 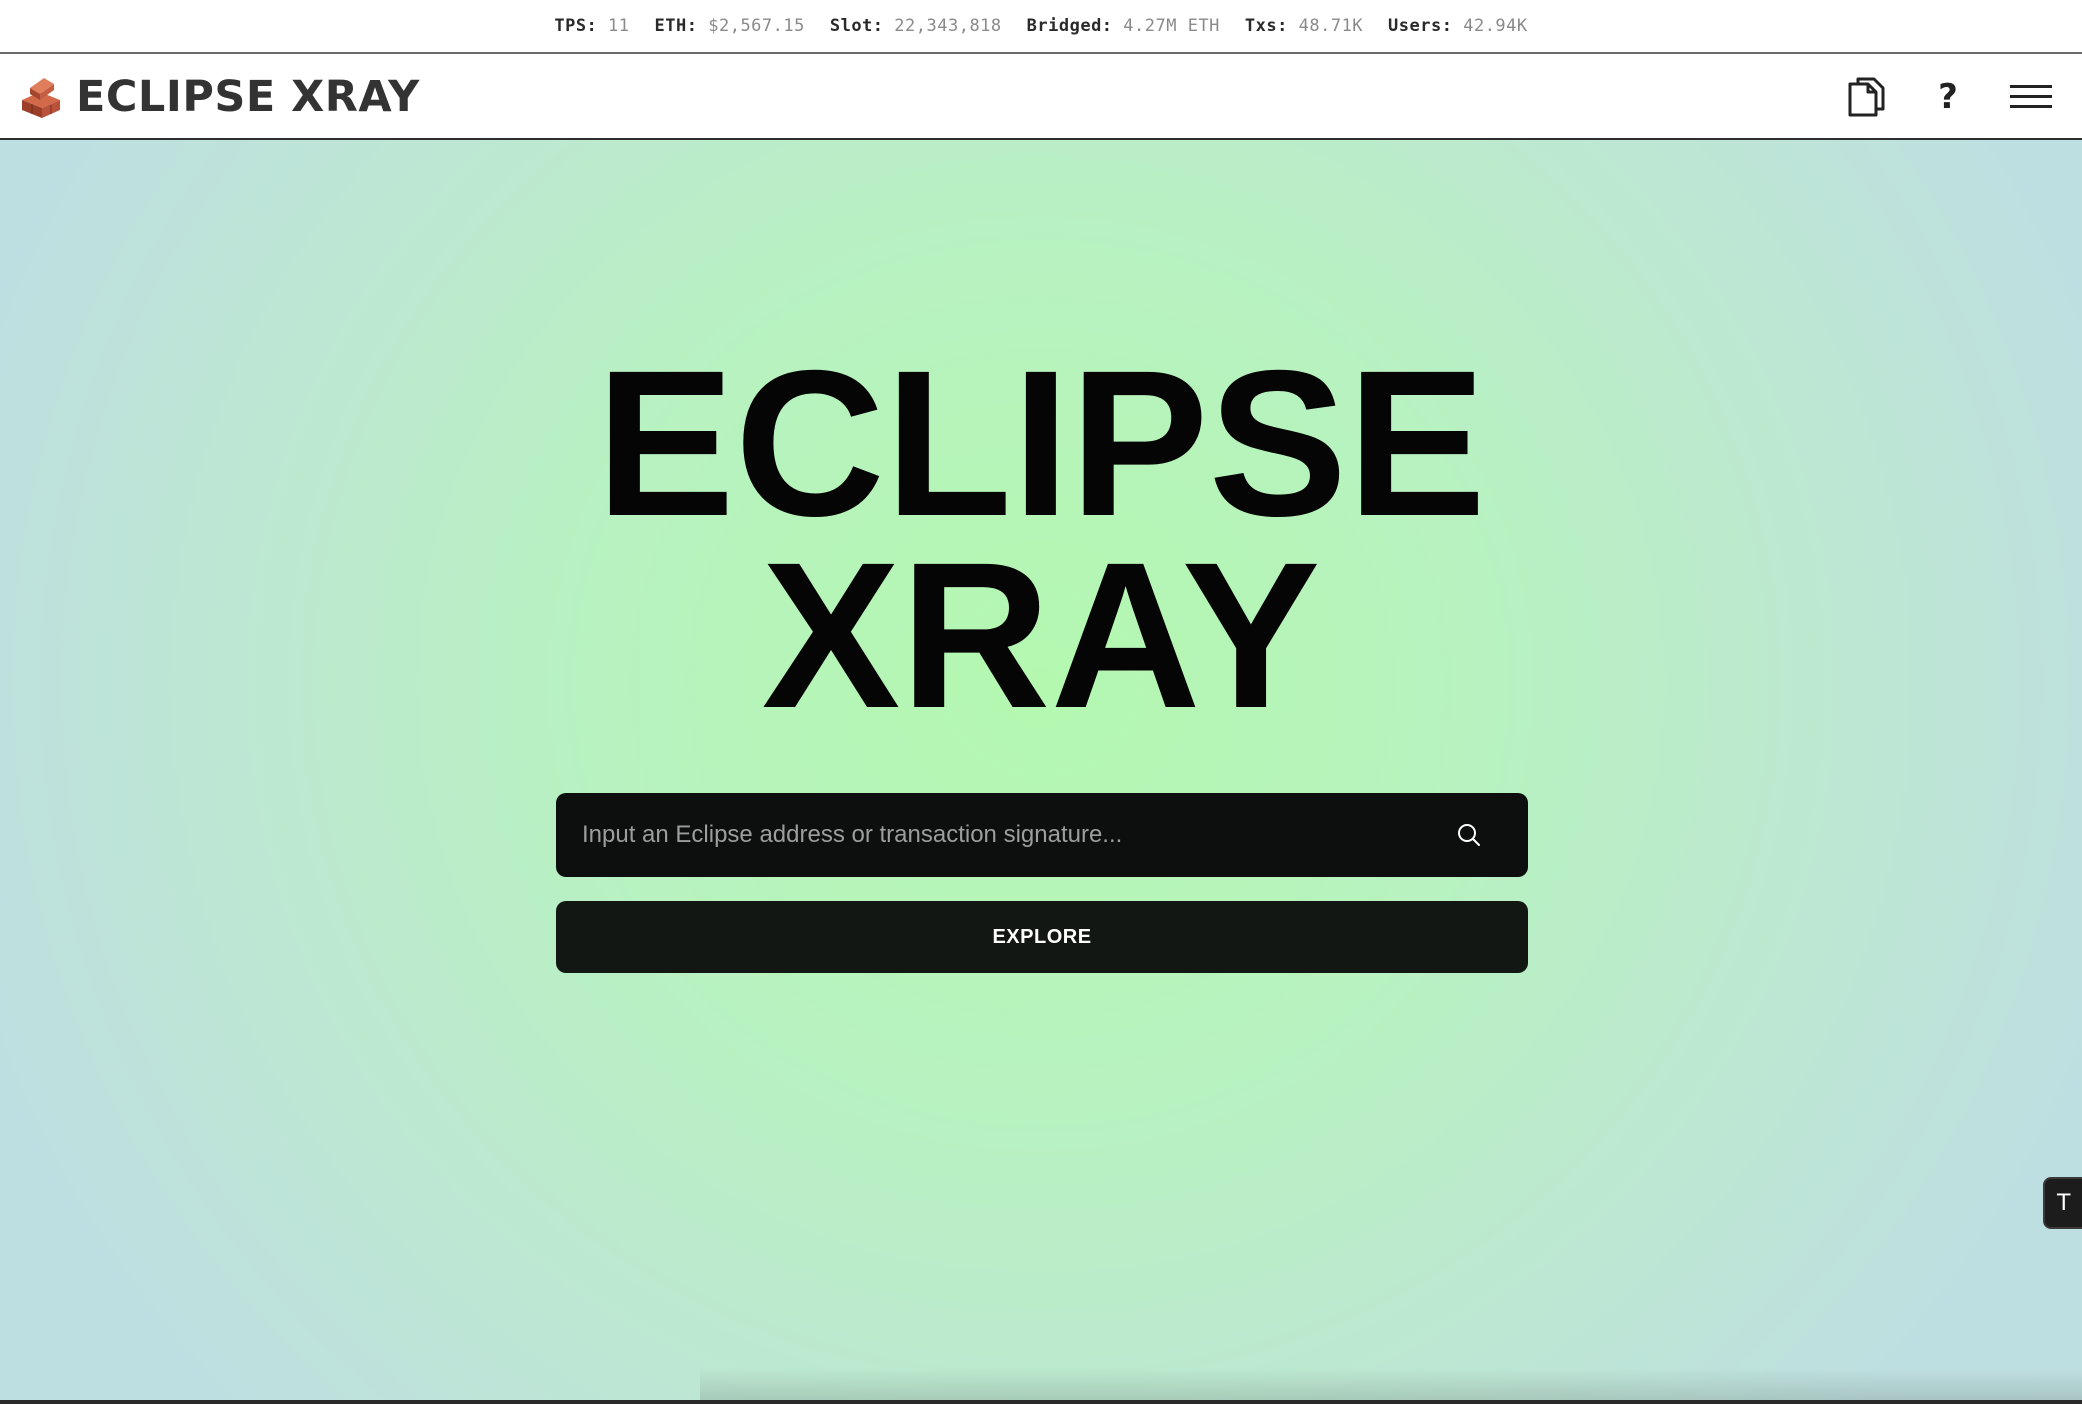 I want to click on menu-button, so click(x=2031, y=97).